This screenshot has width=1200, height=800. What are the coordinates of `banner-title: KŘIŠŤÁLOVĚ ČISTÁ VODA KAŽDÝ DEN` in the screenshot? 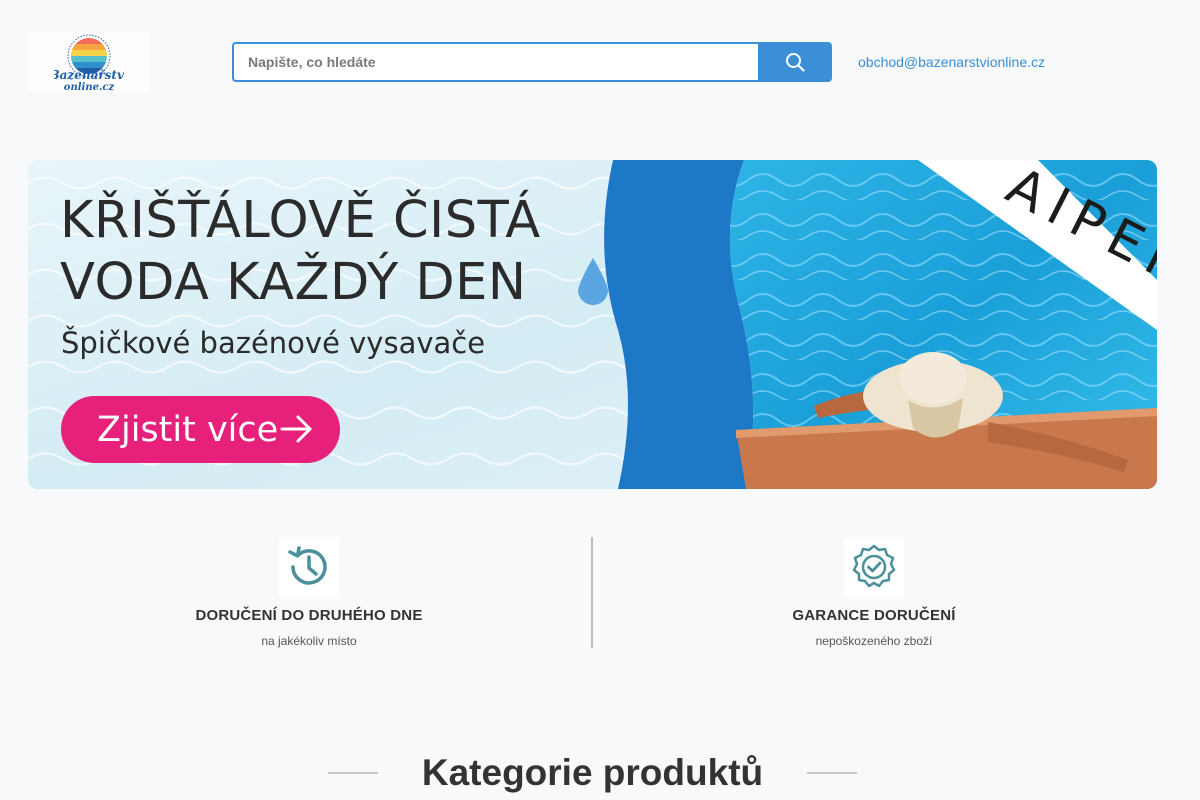 It's located at (300, 252).